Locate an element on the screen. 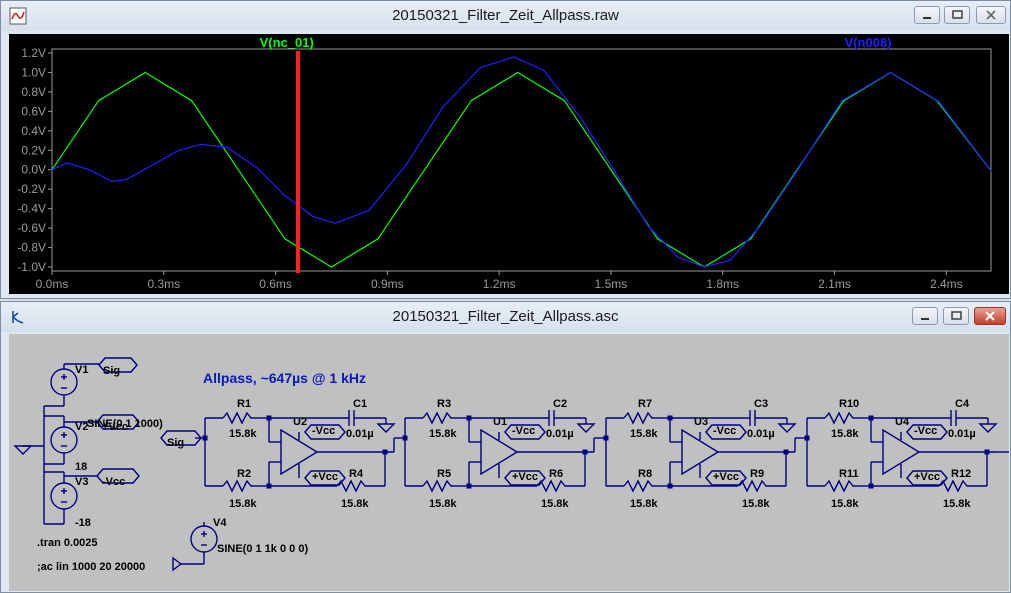 This screenshot has width=1011, height=593. legend-entry: V(nc_01) is located at coordinates (287, 42).